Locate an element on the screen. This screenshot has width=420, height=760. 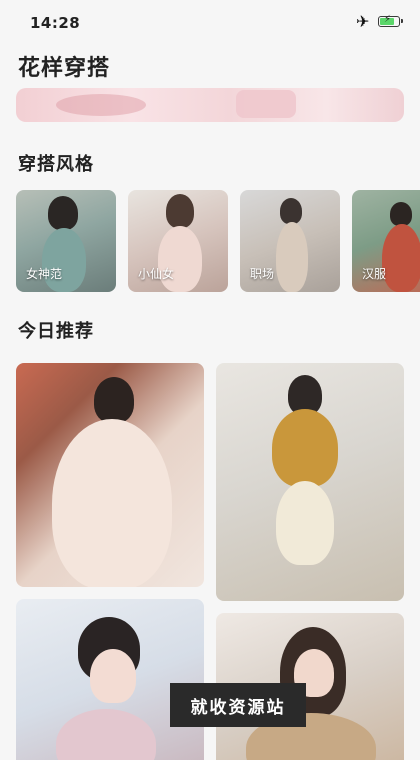
style-card-hanfu: 汉服 is located at coordinates (386, 241).